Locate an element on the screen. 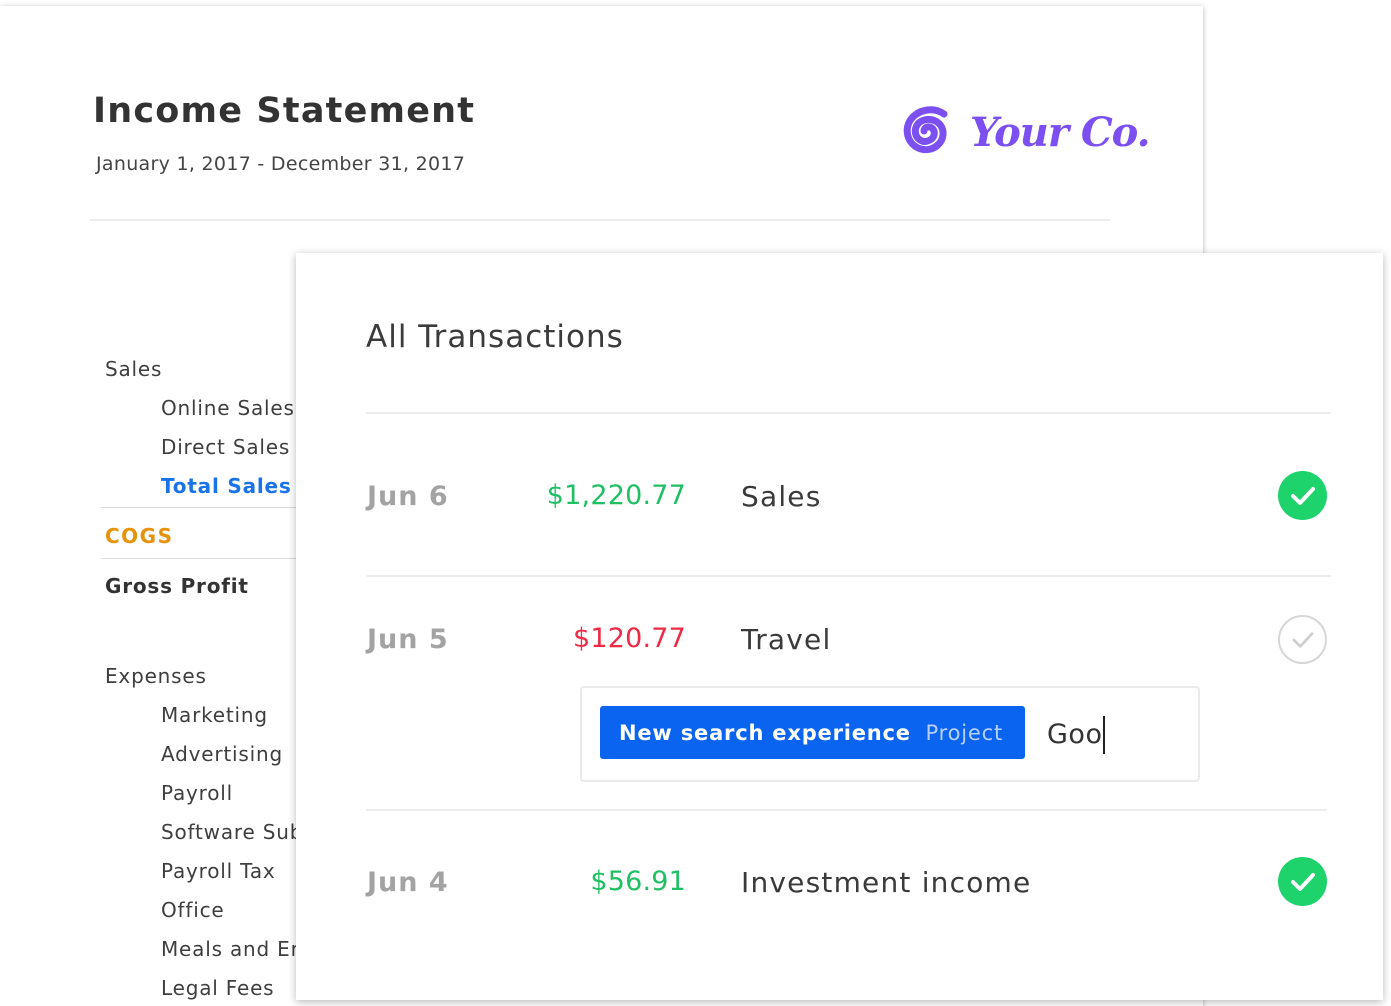  transaction-row: Jun 5 $120.77 Travel is located at coordinates (839, 640).